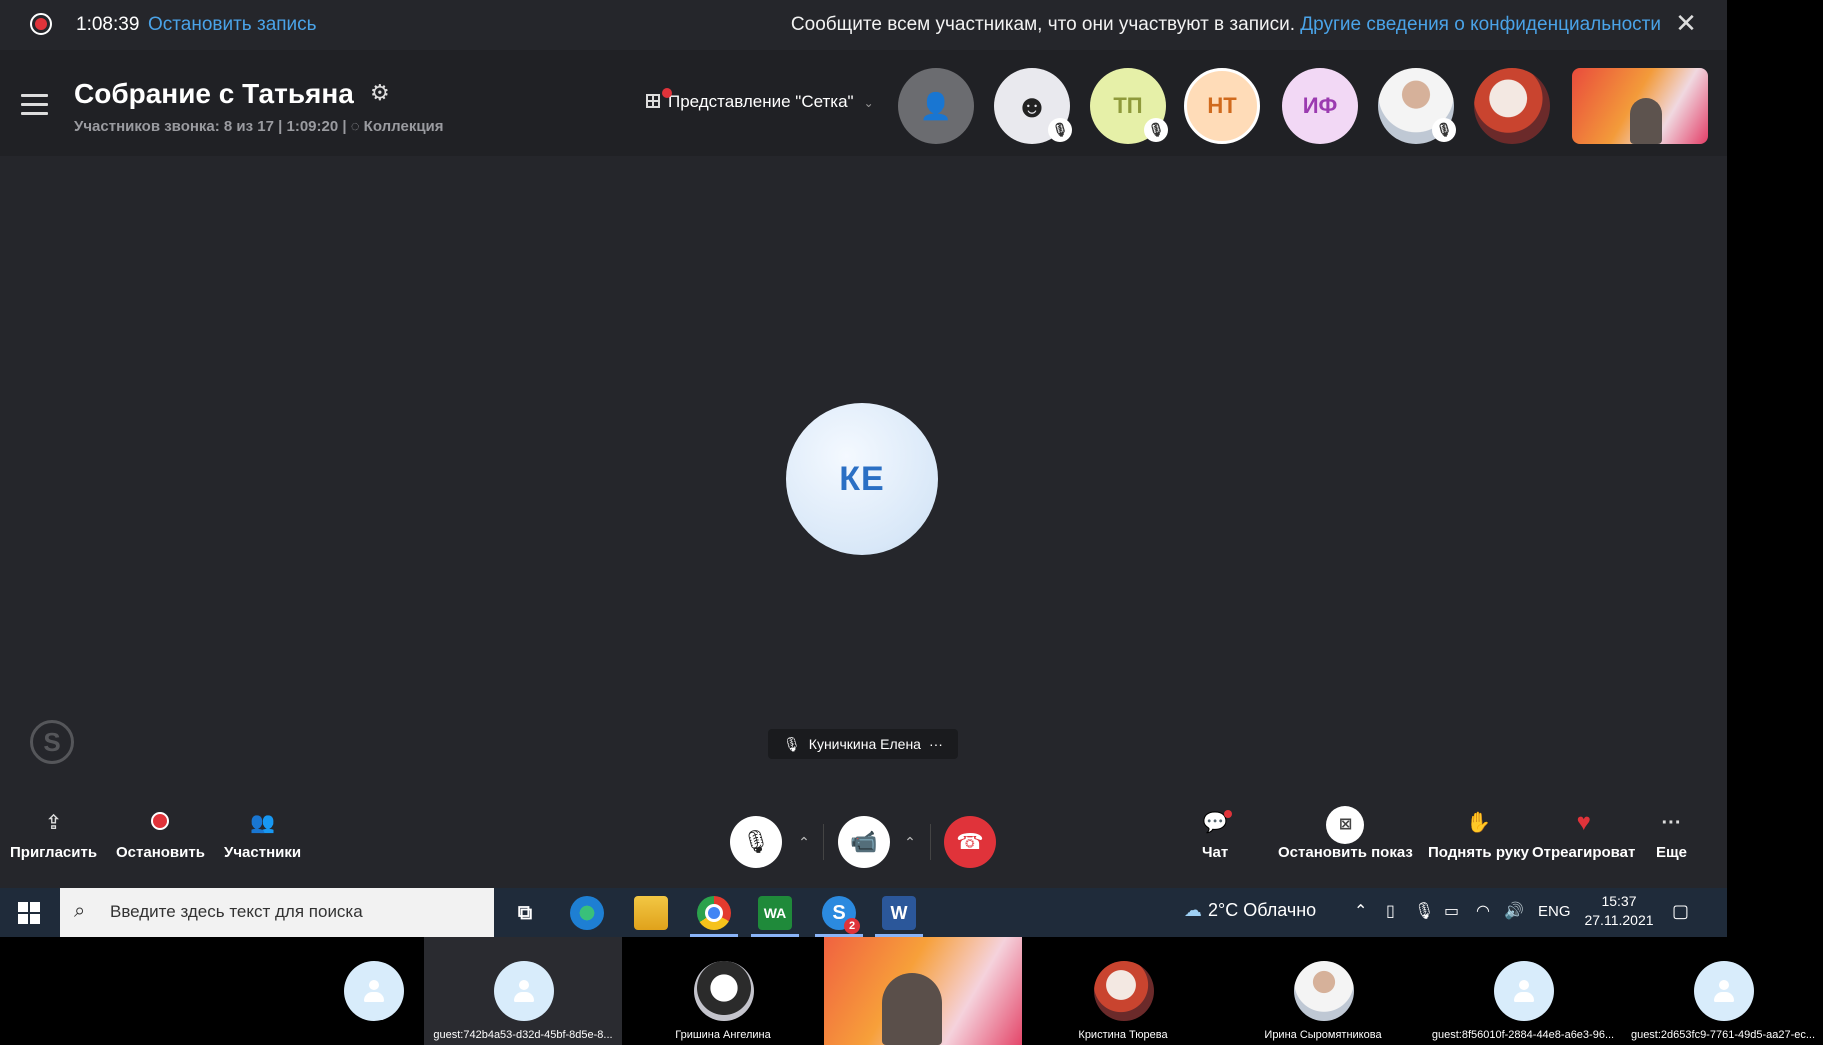  I want to click on wifi-icon: ◠, so click(1483, 911).